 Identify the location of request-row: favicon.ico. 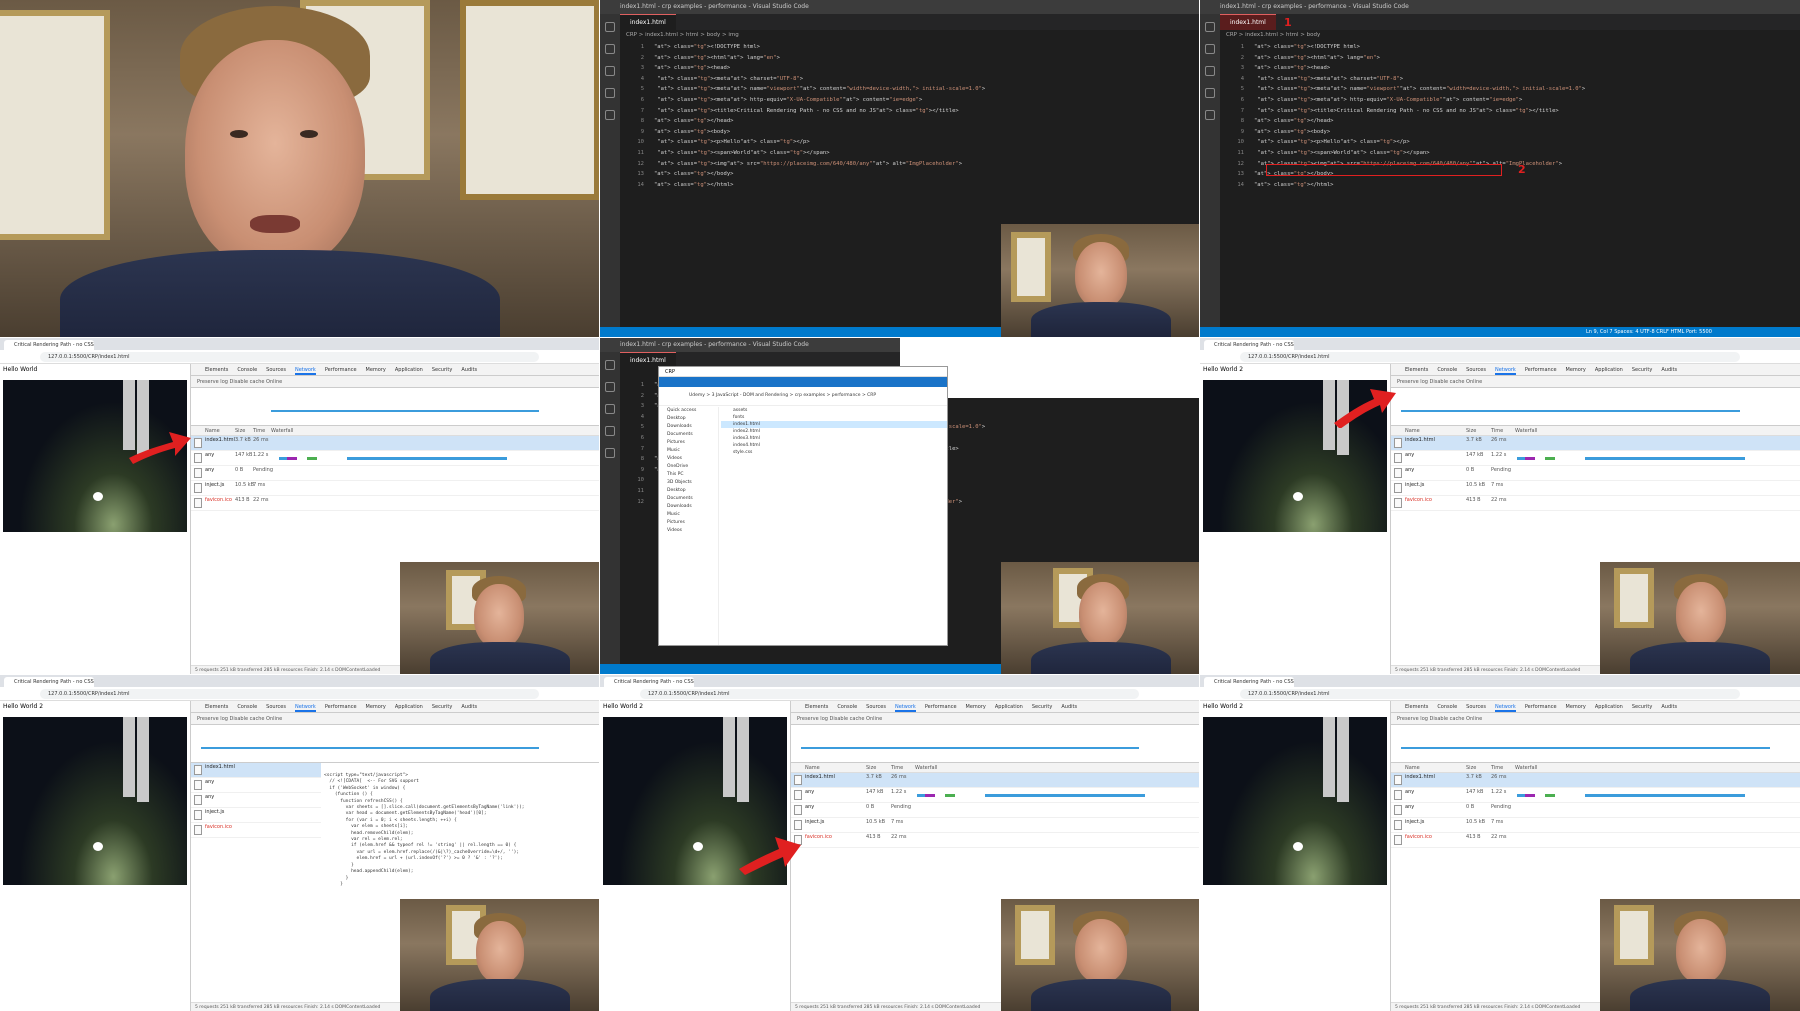
(256, 830).